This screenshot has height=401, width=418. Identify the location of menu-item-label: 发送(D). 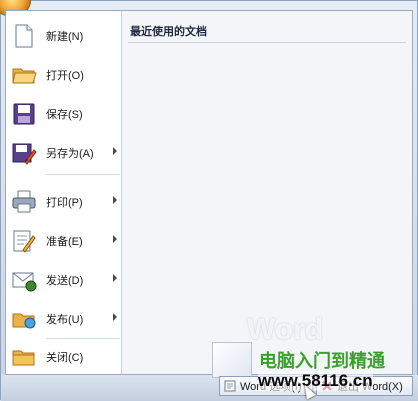
(65, 281).